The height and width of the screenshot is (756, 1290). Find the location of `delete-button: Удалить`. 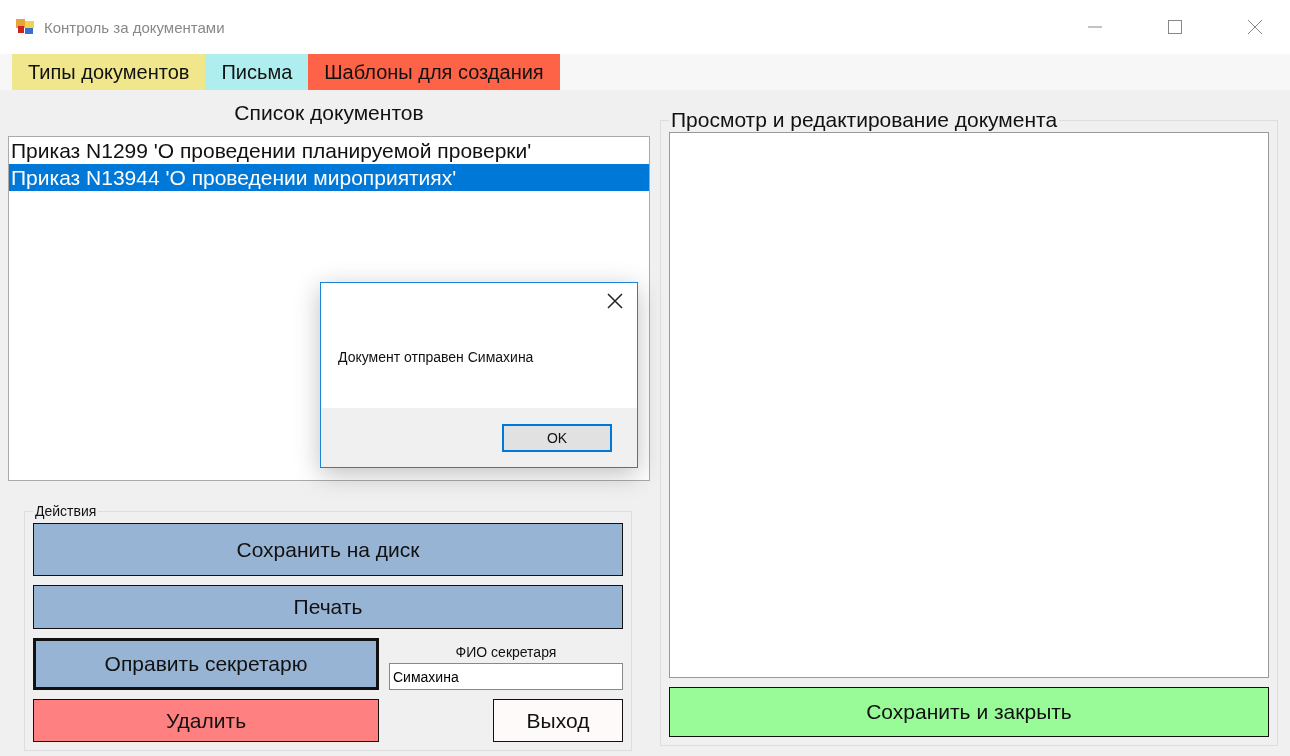

delete-button: Удалить is located at coordinates (206, 720).